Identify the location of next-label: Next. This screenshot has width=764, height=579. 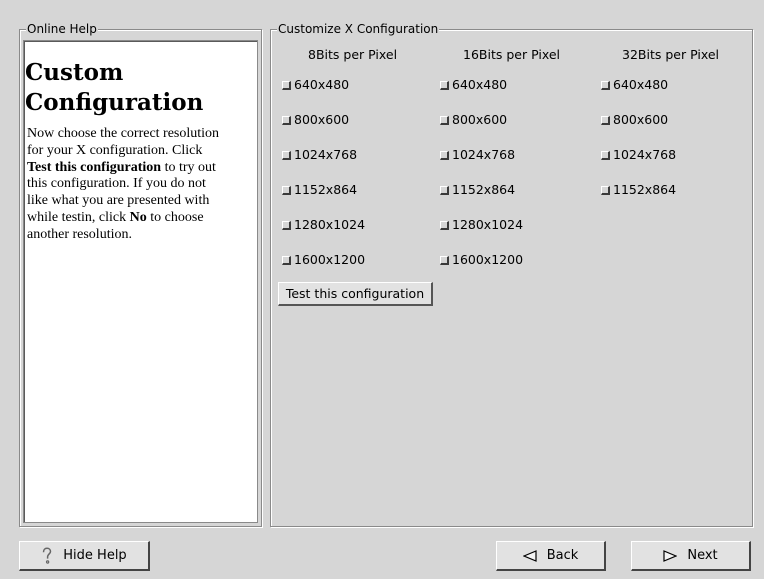
(702, 555).